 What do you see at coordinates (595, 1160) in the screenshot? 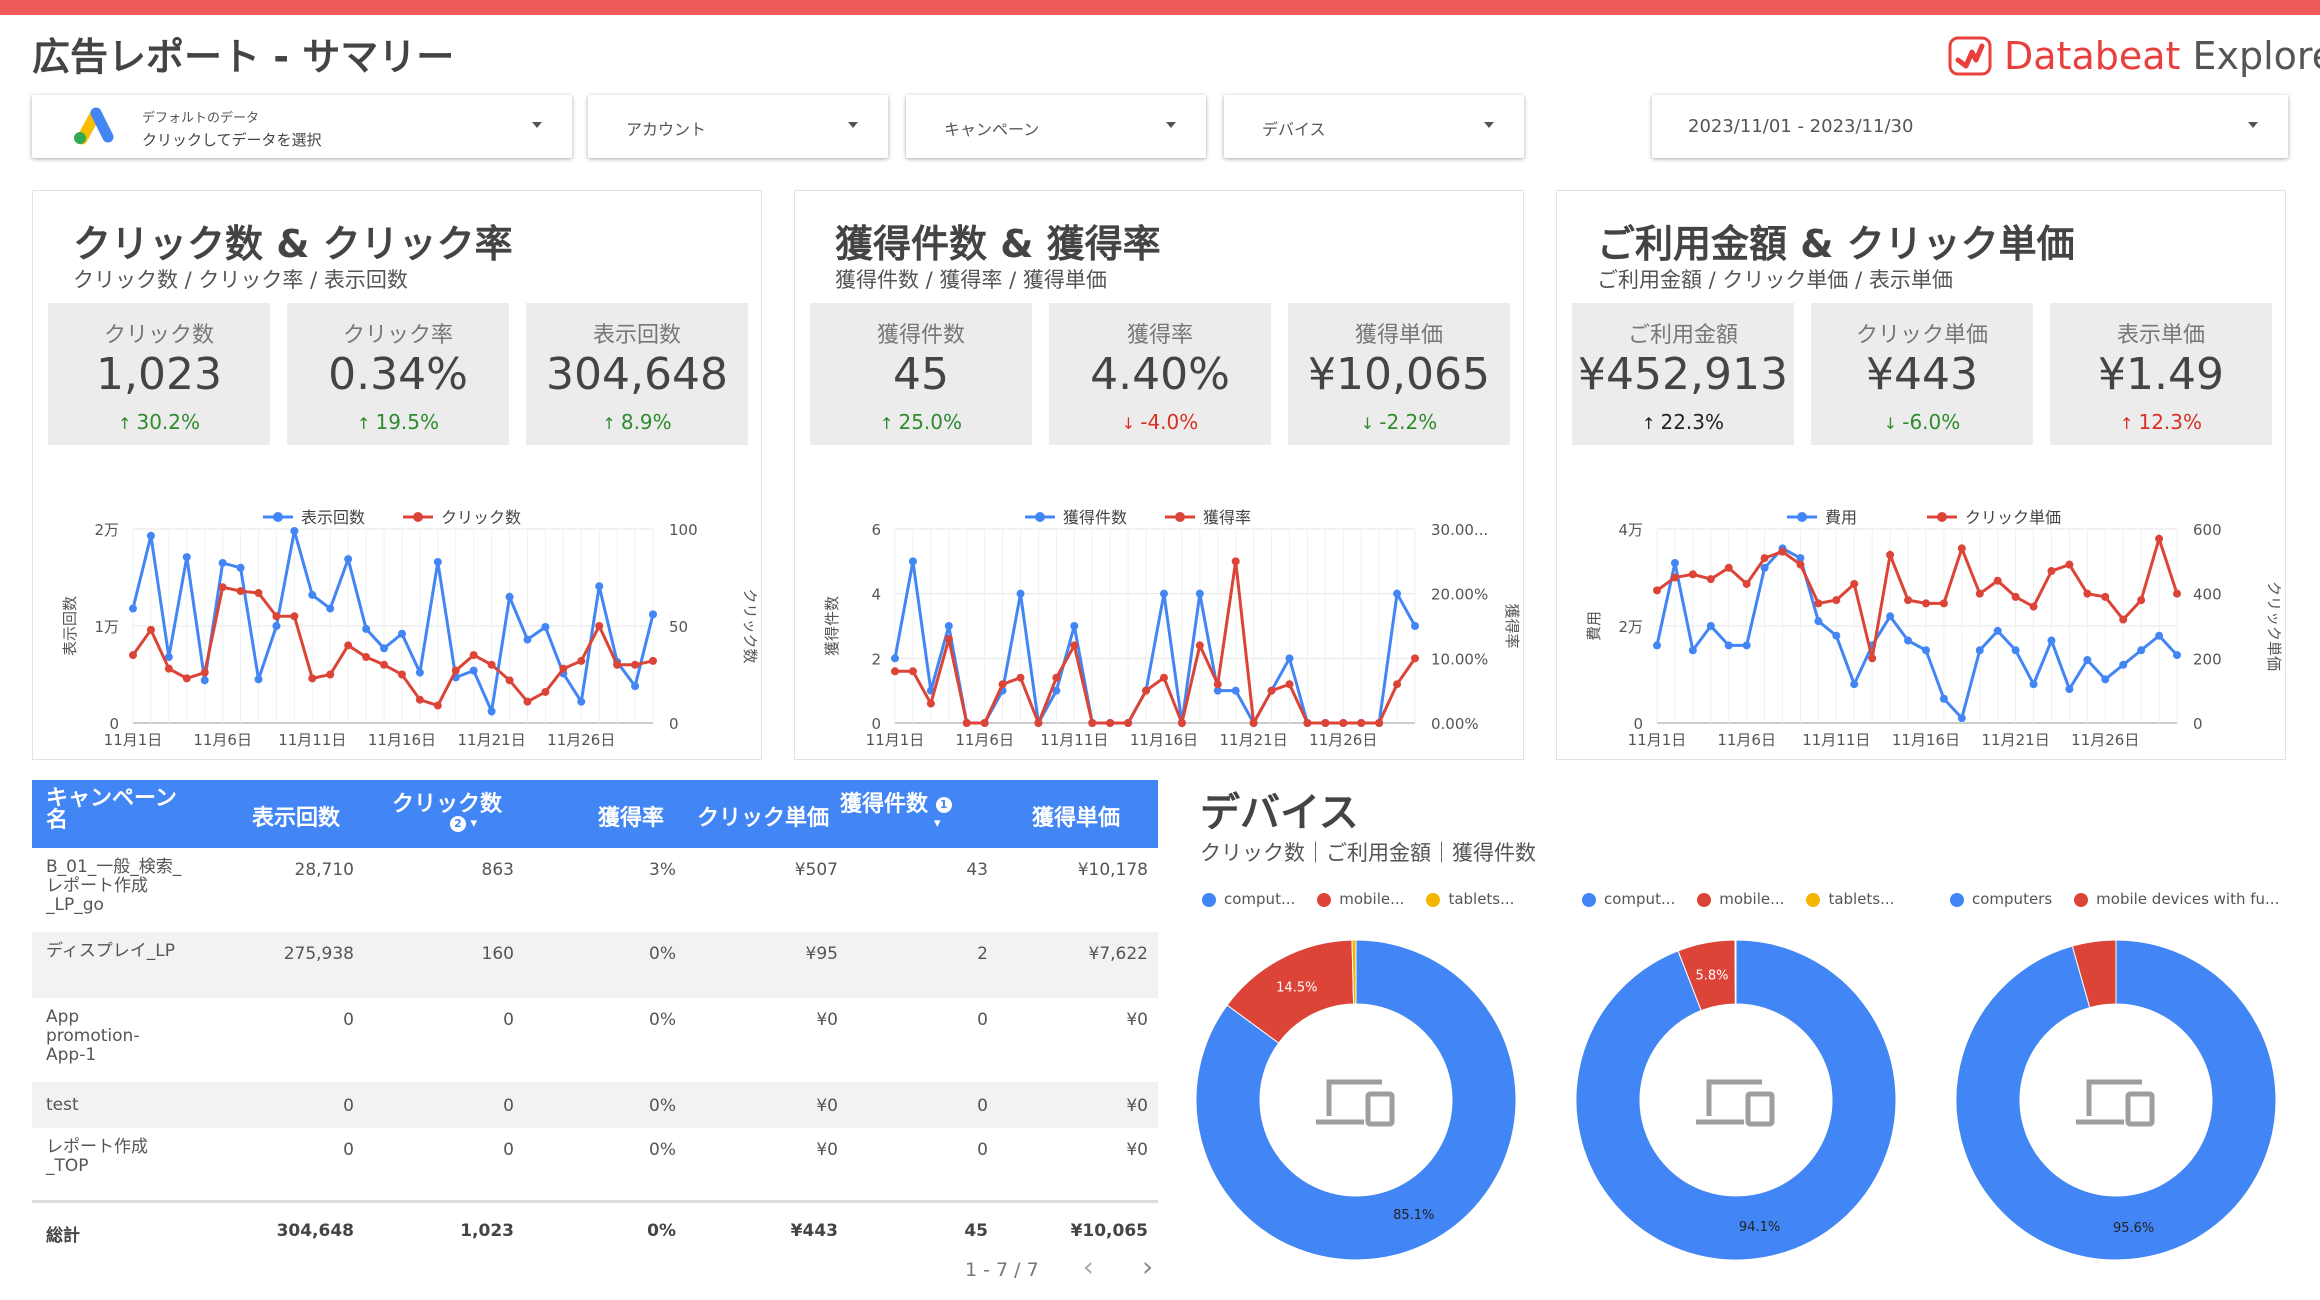
I see `table-row: レポート作成_TOP 0 0 0% ¥0 0 ¥0` at bounding box center [595, 1160].